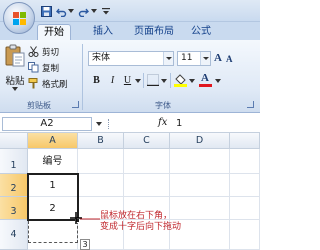 The height and width of the screenshot is (250, 320). I want to click on tab-formulas: 公式, so click(201, 32).